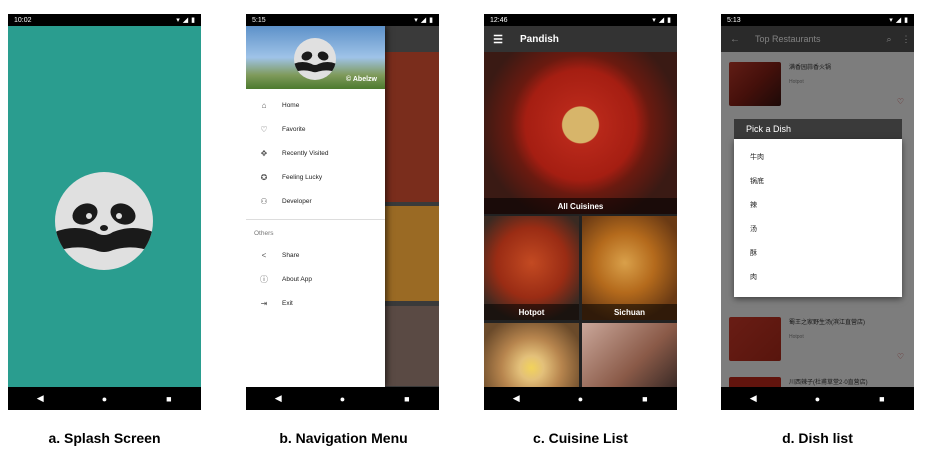 This screenshot has height=461, width=925. What do you see at coordinates (294, 129) in the screenshot?
I see `drawer-item-label: Favorite` at bounding box center [294, 129].